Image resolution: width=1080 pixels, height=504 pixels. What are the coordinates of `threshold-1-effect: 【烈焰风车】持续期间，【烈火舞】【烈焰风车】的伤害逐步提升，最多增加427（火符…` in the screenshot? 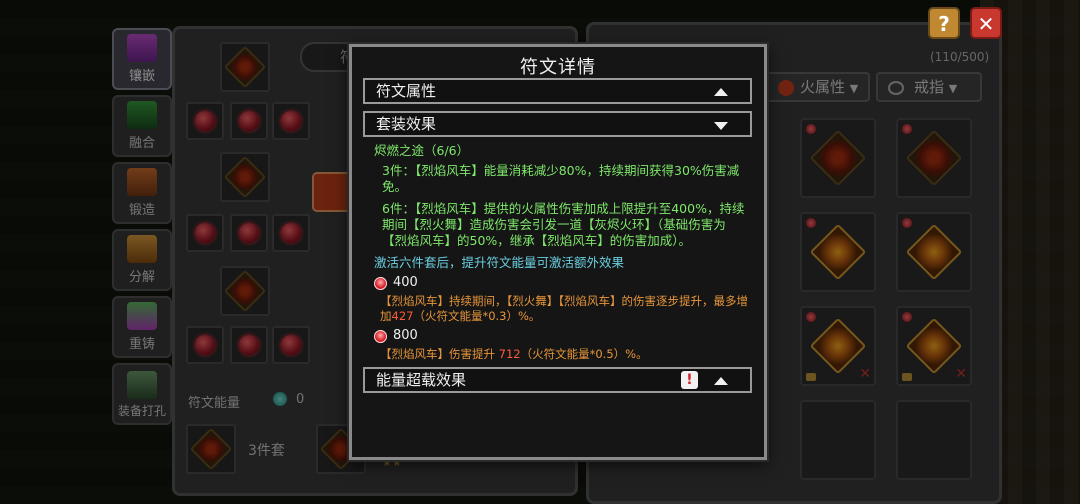 It's located at (561, 309).